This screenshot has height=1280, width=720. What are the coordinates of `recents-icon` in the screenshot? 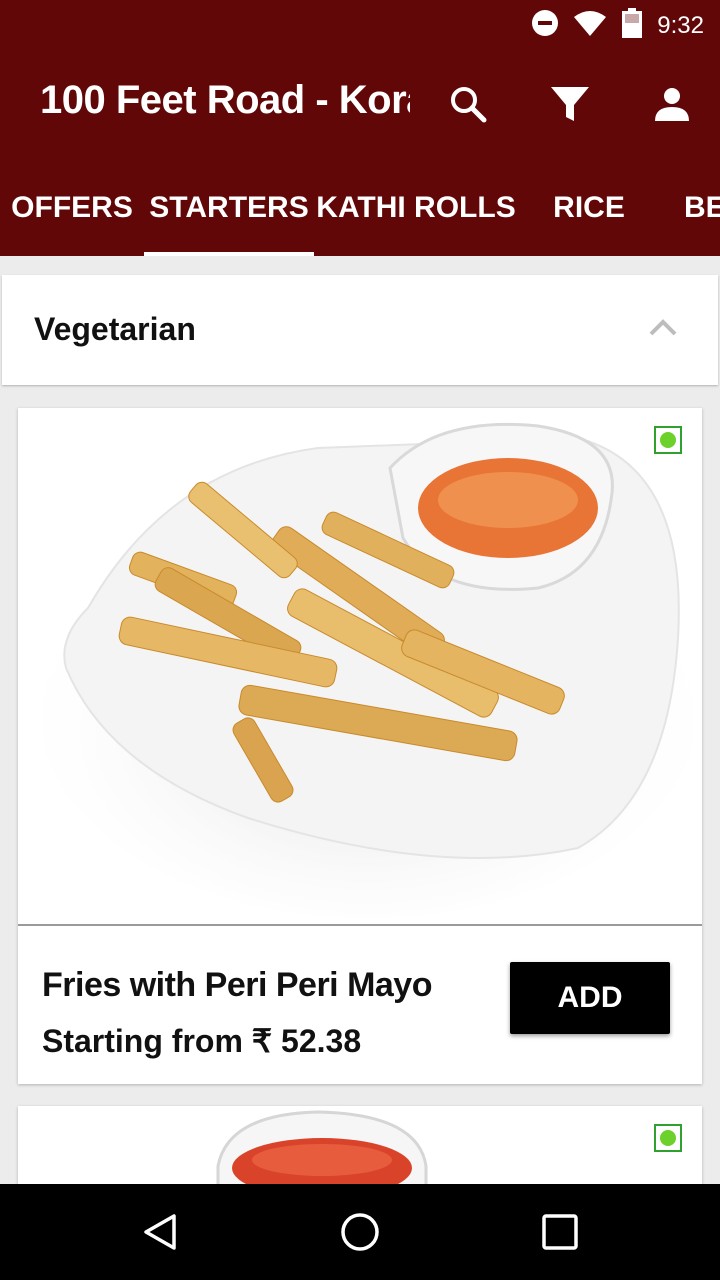 It's located at (560, 1232).